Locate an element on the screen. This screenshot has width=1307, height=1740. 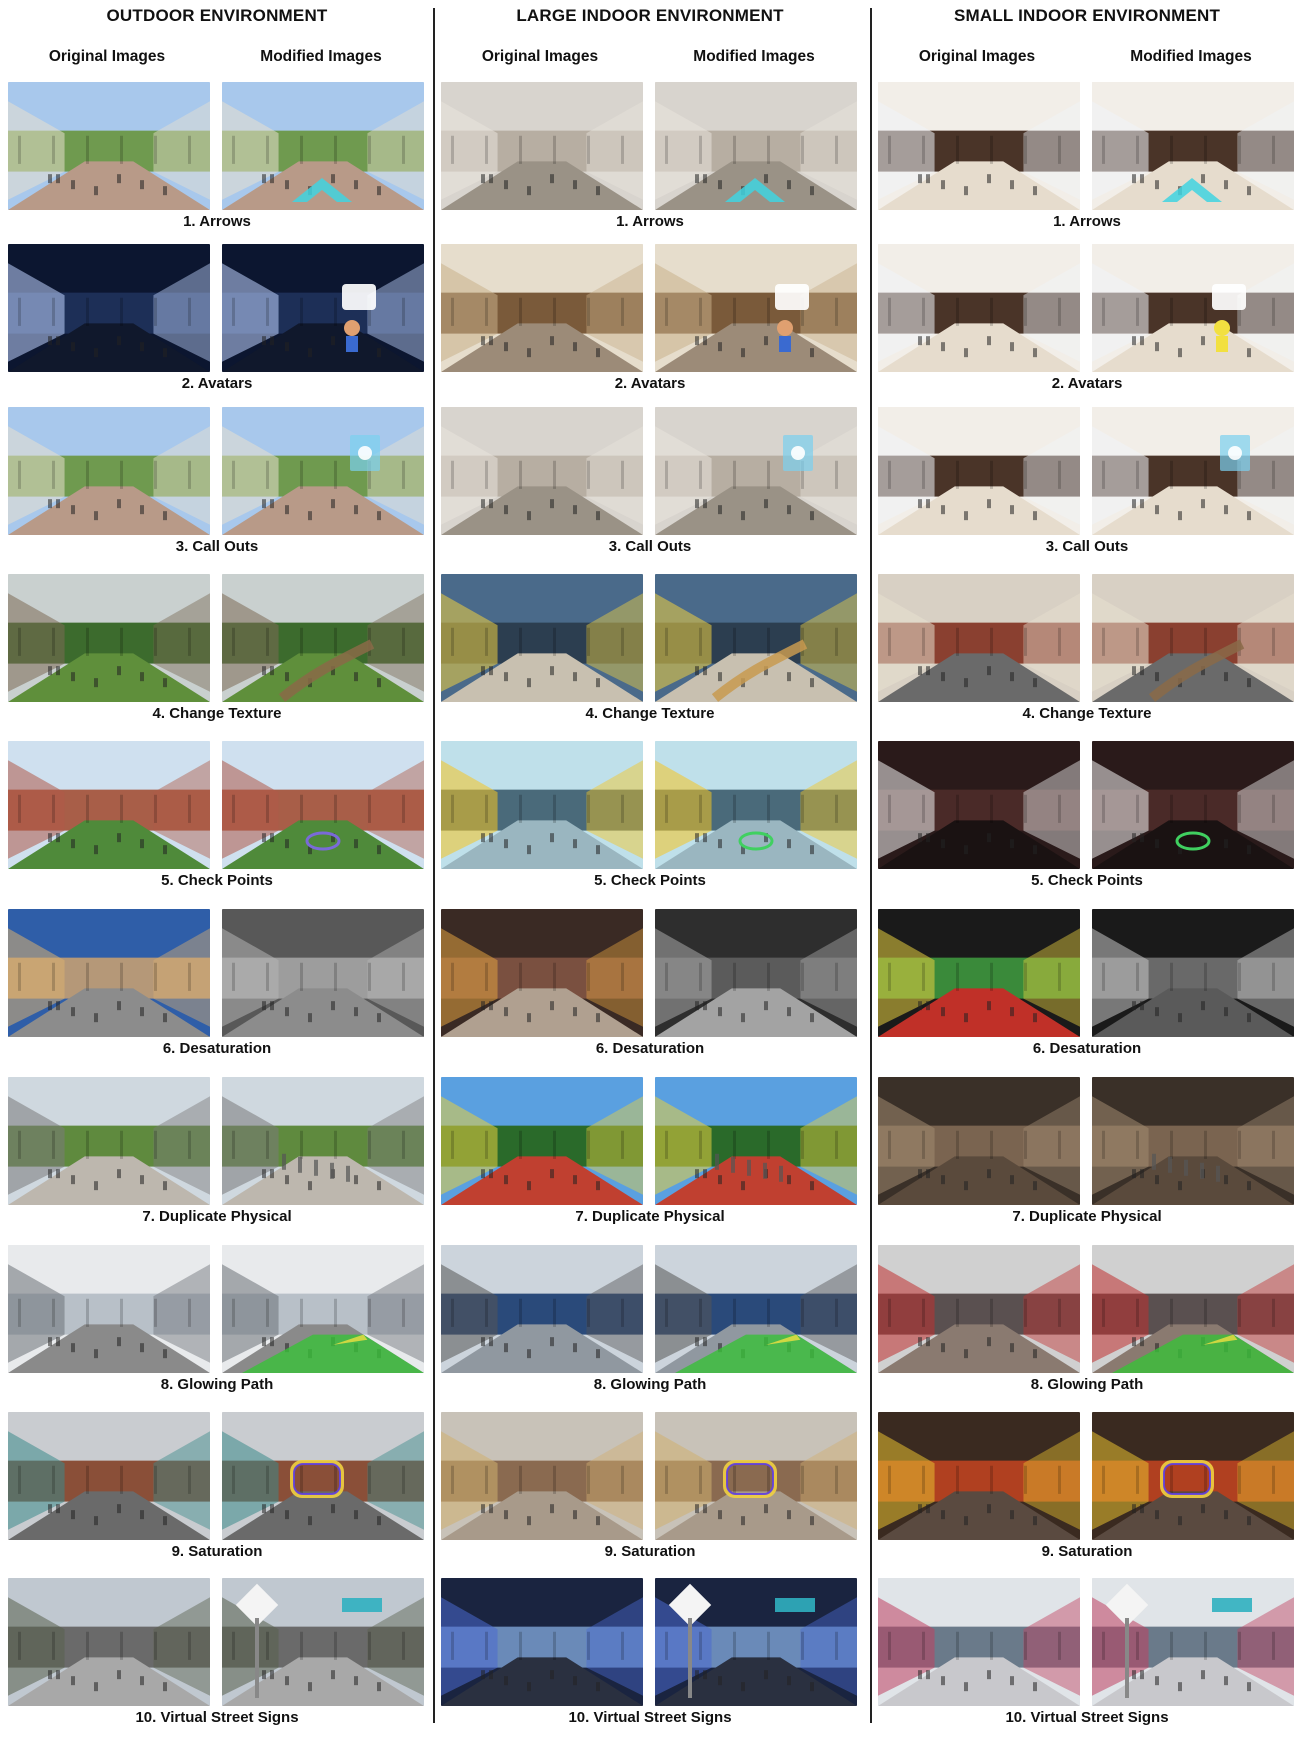
technique-label: 6. Desaturation is located at coordinates (650, 1048).